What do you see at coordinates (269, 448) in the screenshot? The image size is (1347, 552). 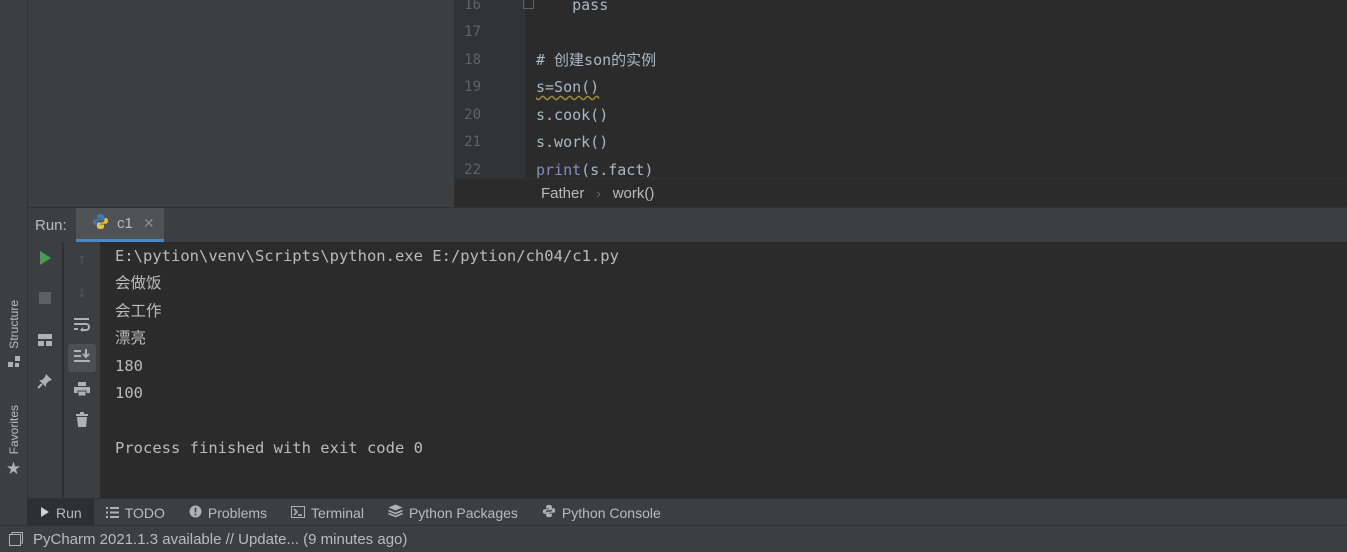 I see `console-line: Process finished with exit code 0` at bounding box center [269, 448].